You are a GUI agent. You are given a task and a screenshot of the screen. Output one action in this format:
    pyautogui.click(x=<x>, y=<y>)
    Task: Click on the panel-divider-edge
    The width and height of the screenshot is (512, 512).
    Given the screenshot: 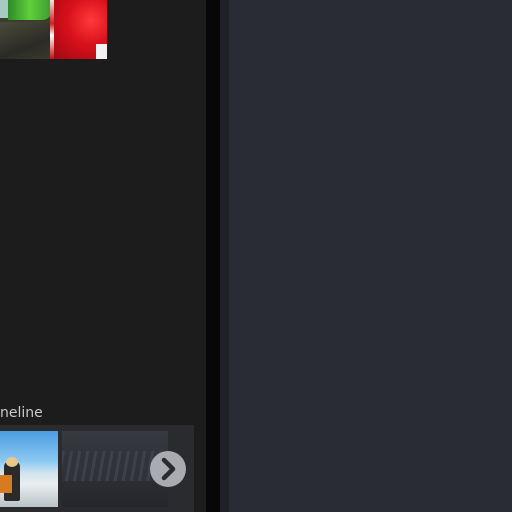 What is the action you would take?
    pyautogui.click(x=224, y=256)
    